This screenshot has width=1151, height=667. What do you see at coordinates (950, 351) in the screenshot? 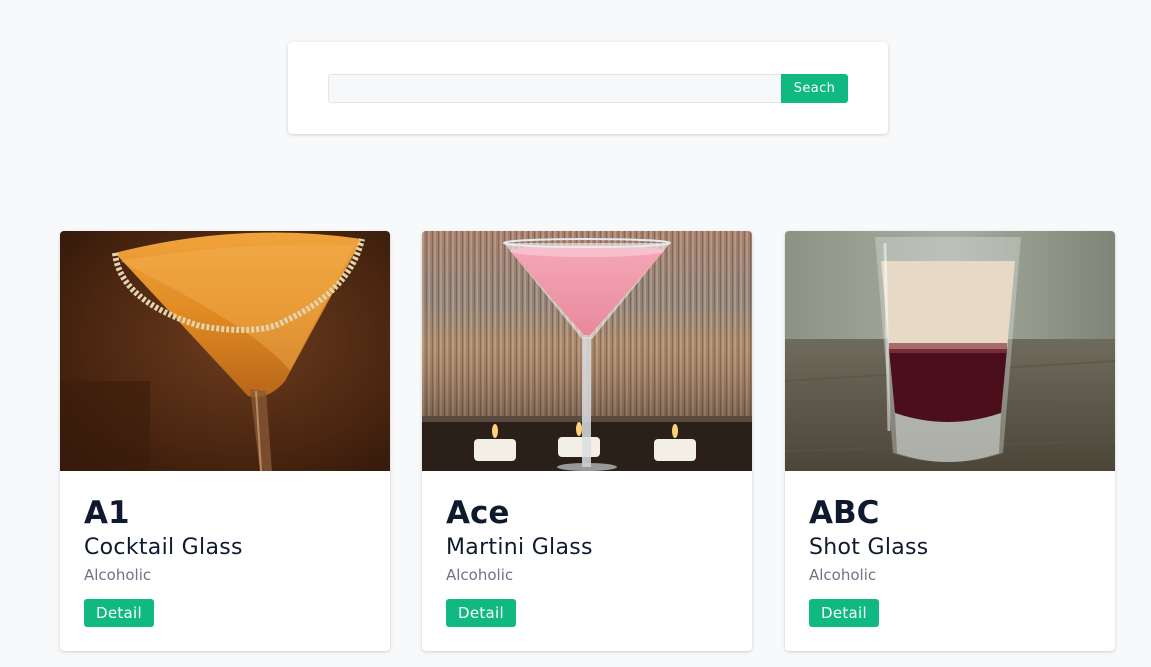
I see `drink-image-abc` at bounding box center [950, 351].